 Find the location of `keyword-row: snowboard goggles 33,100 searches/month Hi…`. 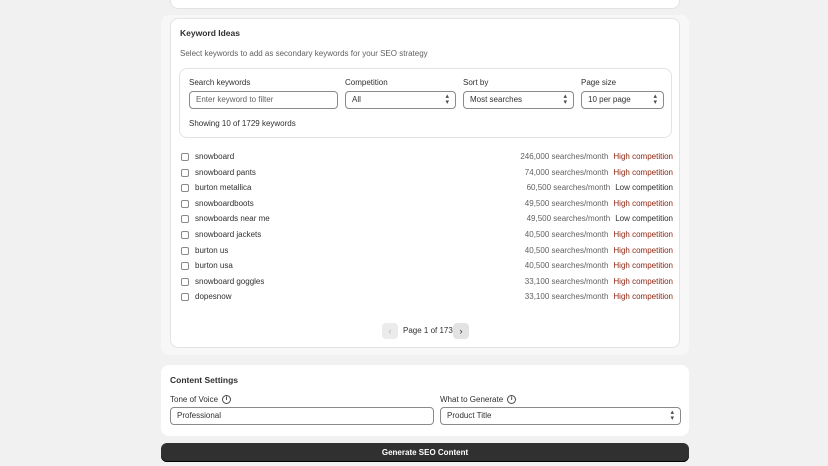

keyword-row: snowboard goggles 33,100 searches/month Hi… is located at coordinates (427, 284).